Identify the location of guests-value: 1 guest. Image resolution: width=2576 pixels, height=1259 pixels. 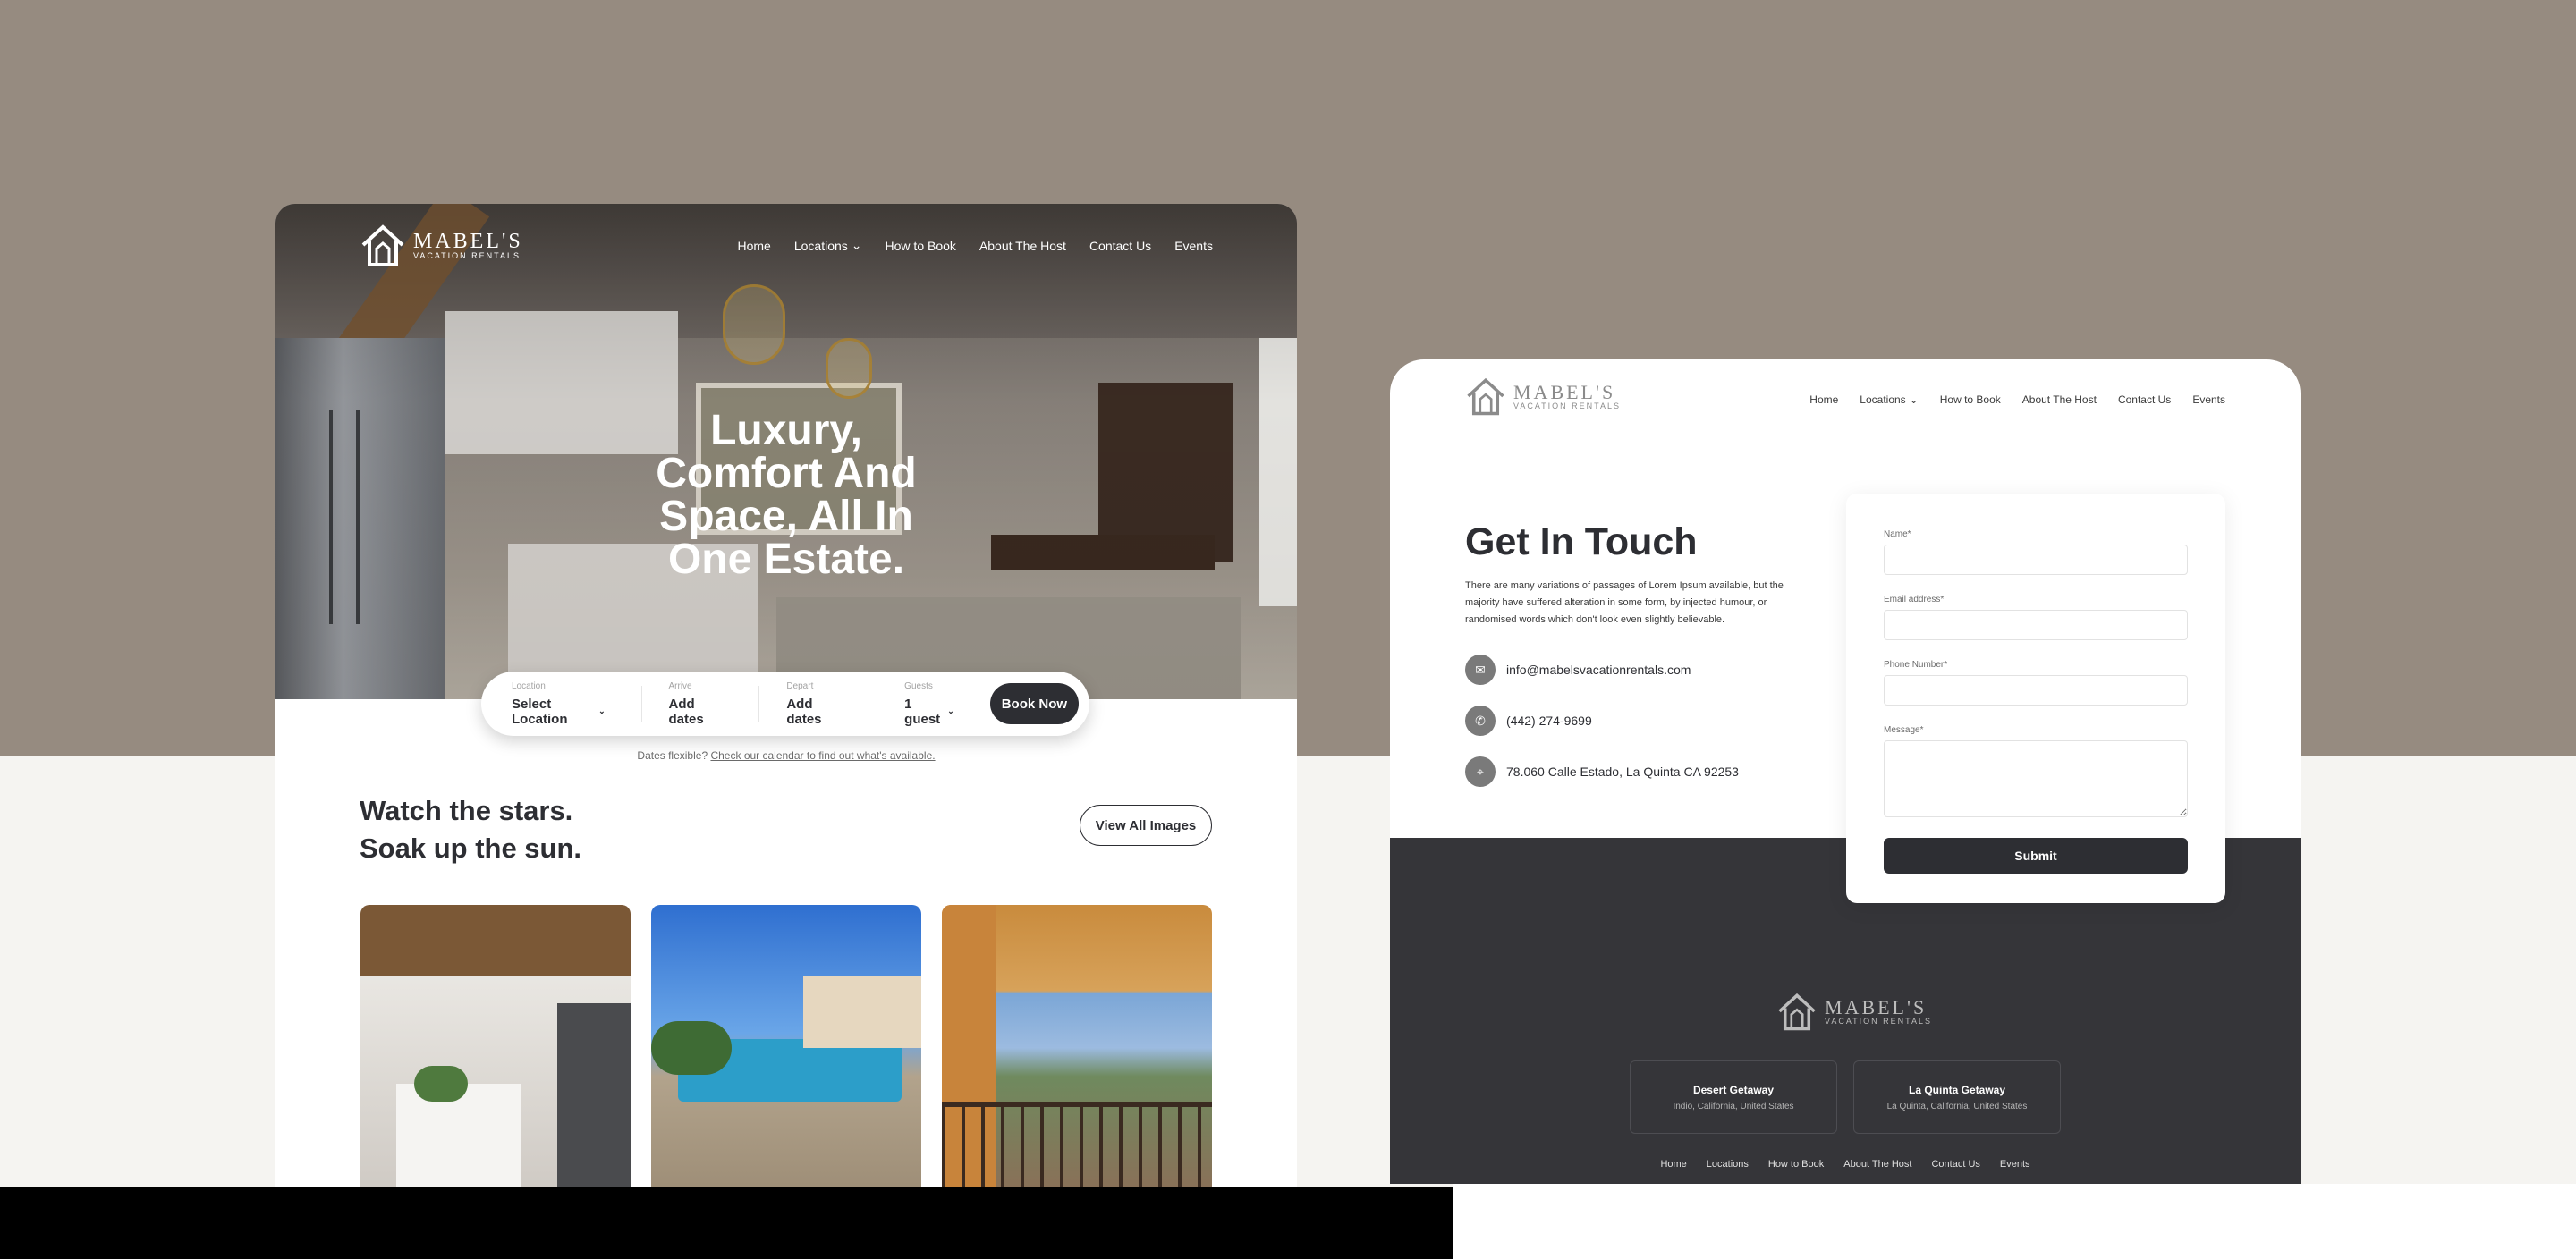
(922, 711).